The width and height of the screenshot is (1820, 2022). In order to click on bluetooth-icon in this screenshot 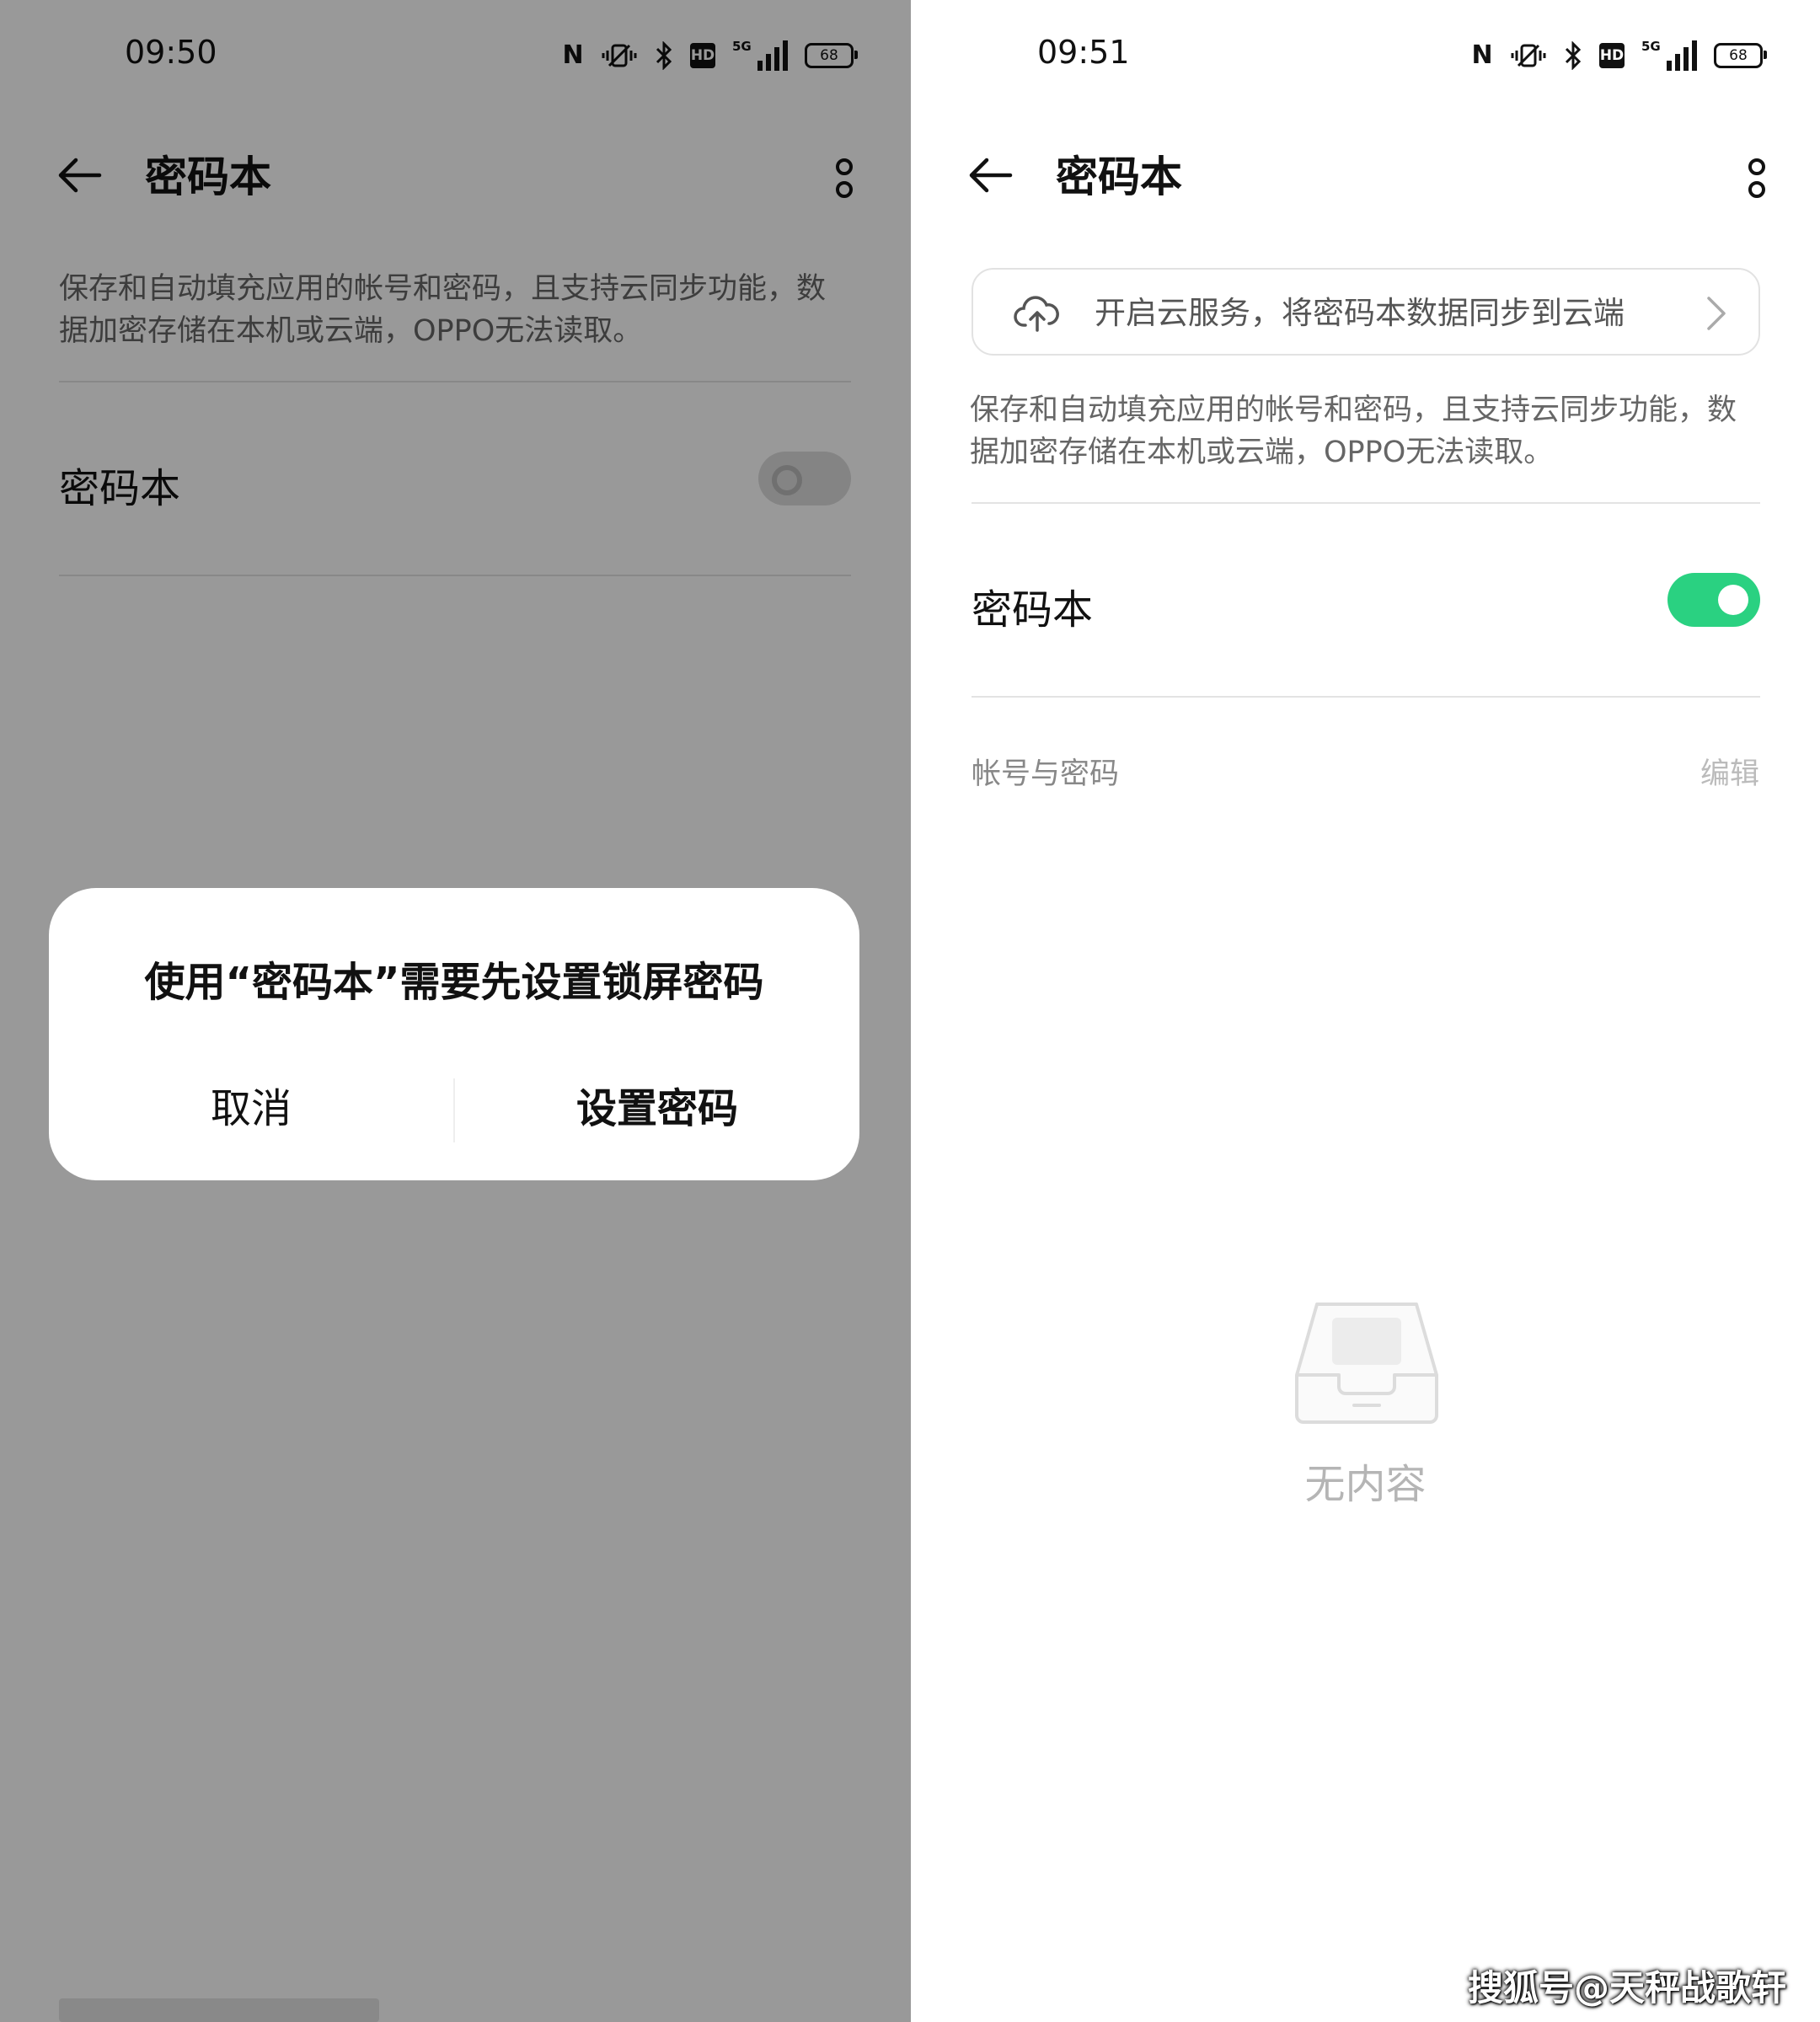, I will do `click(1573, 55)`.